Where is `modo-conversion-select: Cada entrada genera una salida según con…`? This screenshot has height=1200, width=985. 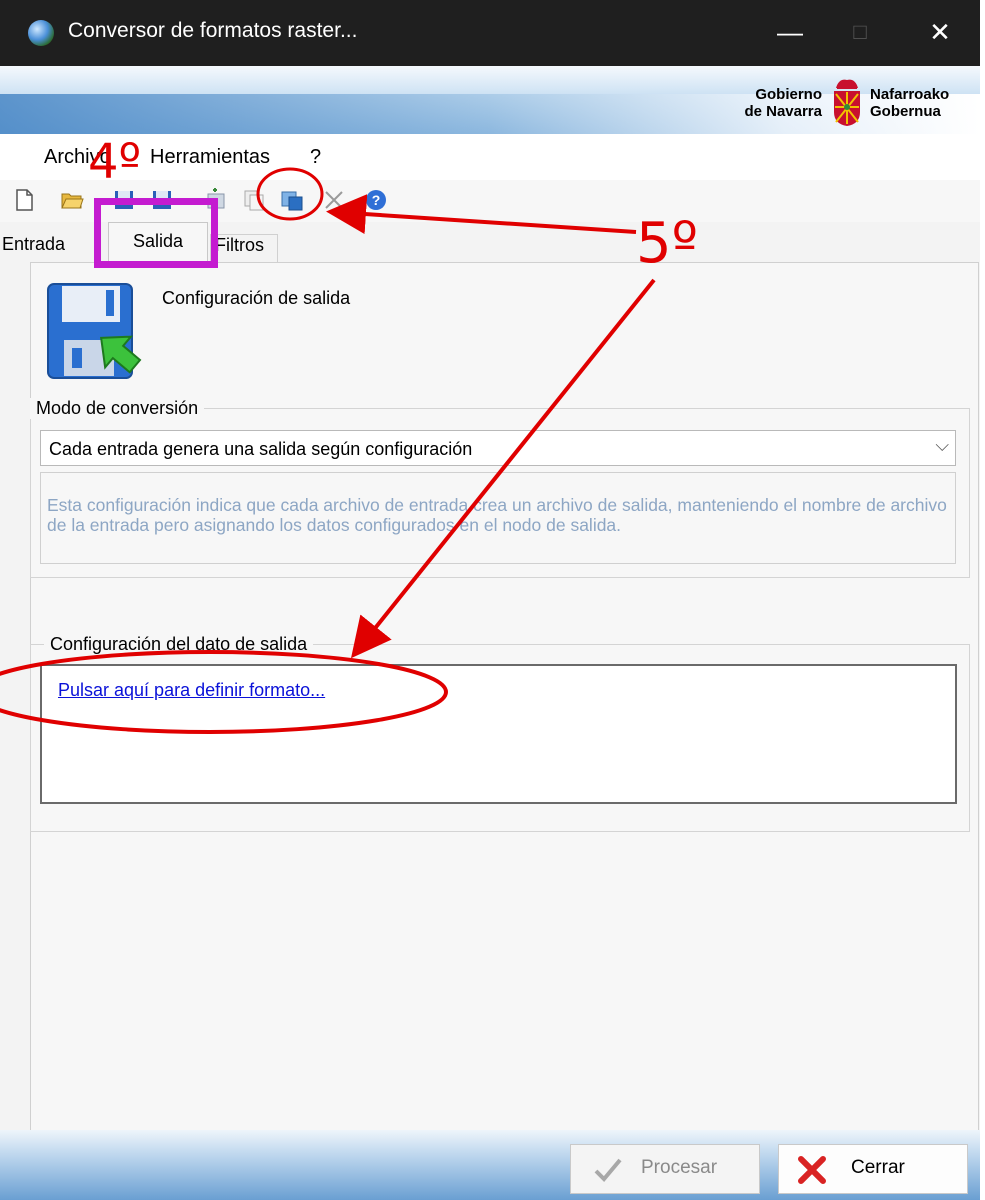 modo-conversion-select: Cada entrada genera una salida según con… is located at coordinates (498, 448).